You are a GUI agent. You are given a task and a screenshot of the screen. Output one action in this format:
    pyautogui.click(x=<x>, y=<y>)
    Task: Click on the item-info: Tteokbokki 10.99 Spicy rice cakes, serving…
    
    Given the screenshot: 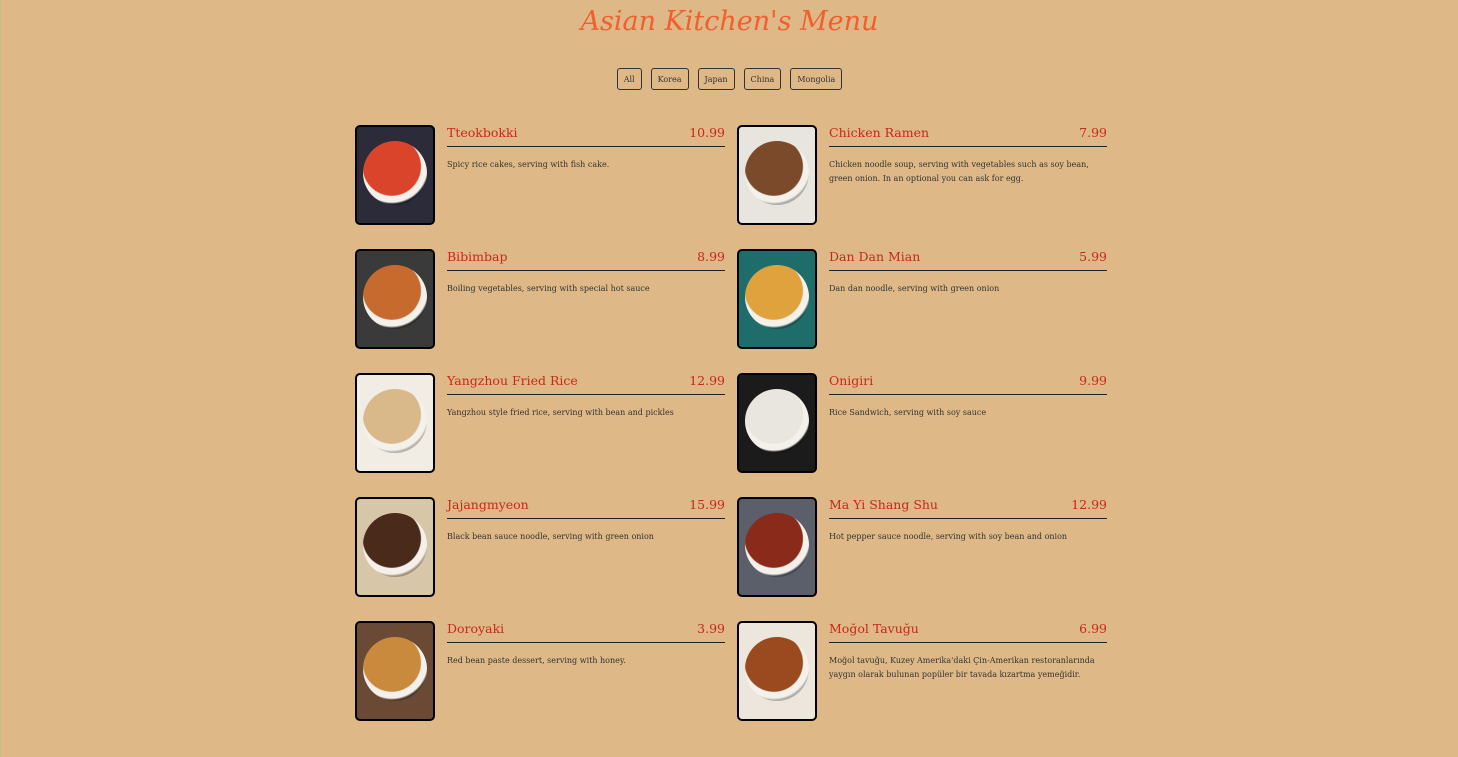 What is the action you would take?
    pyautogui.click(x=586, y=175)
    